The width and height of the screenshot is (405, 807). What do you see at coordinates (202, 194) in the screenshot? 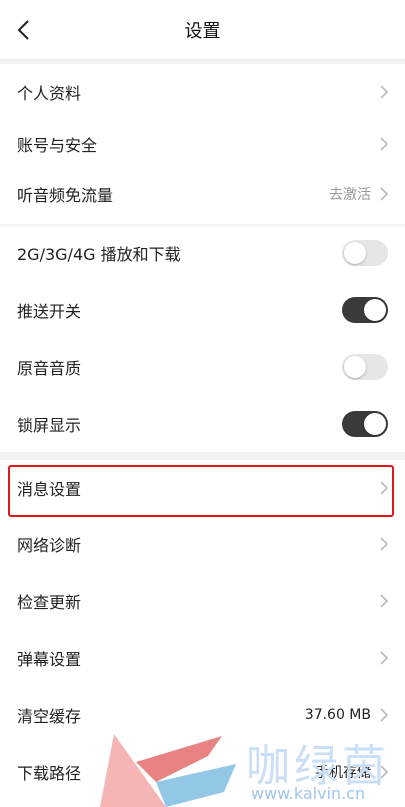
I see `free-data-row: 听音频免流量 去激活` at bounding box center [202, 194].